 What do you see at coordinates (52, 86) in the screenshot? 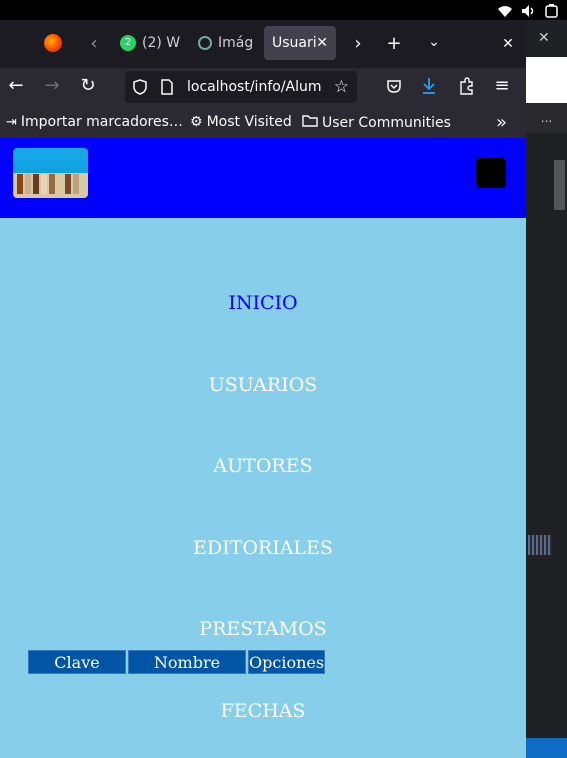
I see `forward-icon: →` at bounding box center [52, 86].